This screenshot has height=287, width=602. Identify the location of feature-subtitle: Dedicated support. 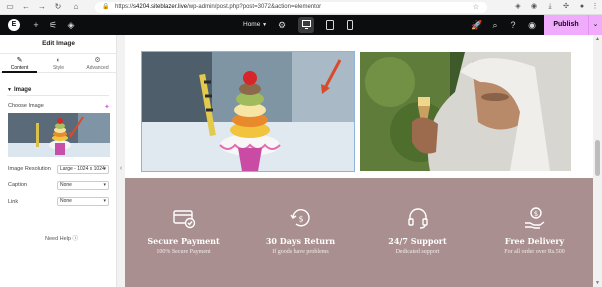
(417, 252).